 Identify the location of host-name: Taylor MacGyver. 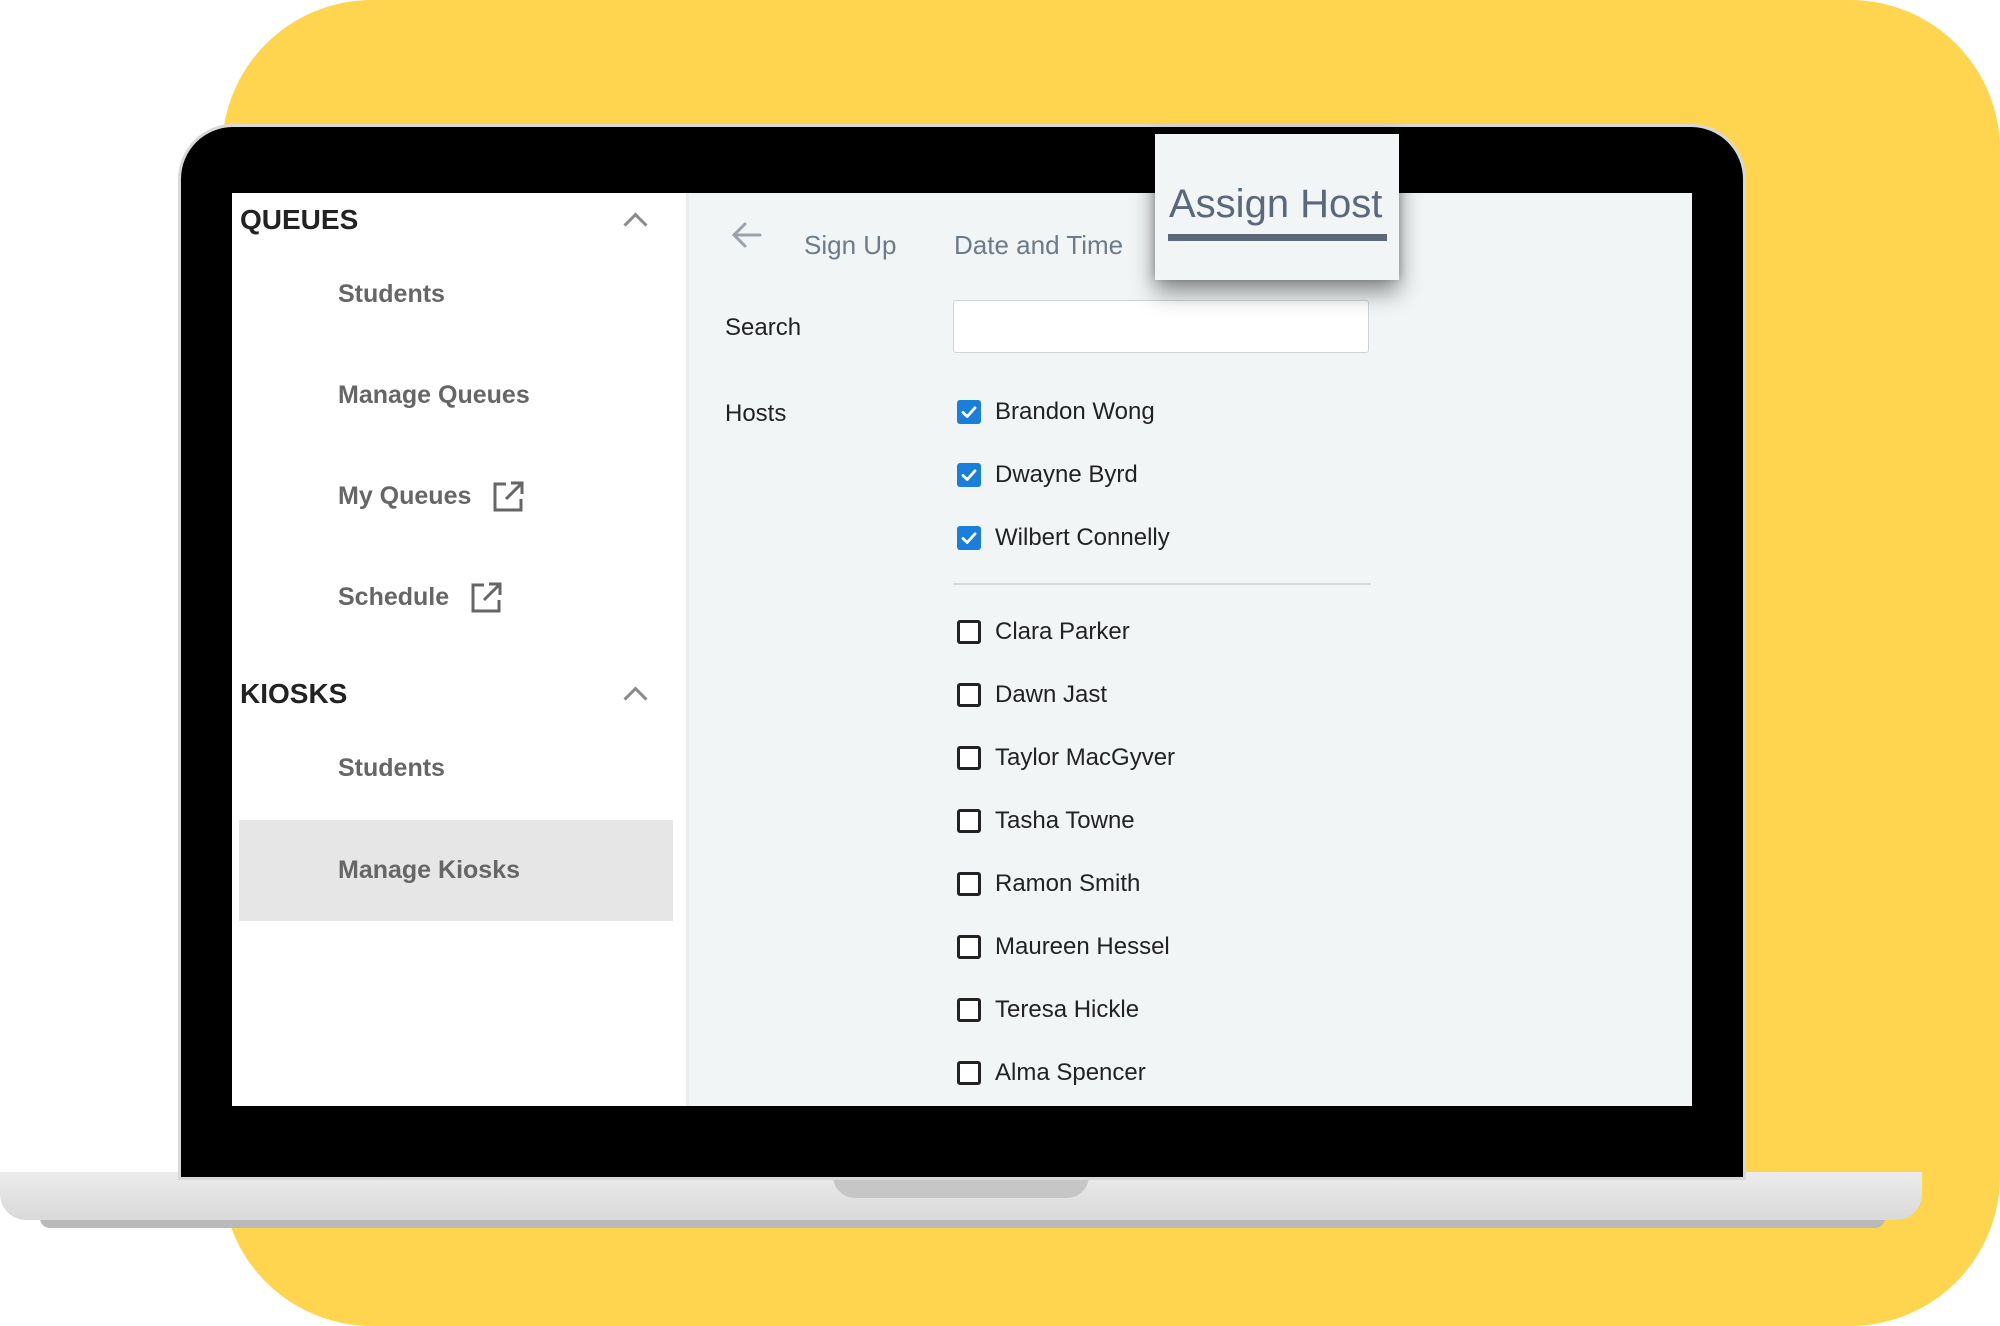
(1085, 757).